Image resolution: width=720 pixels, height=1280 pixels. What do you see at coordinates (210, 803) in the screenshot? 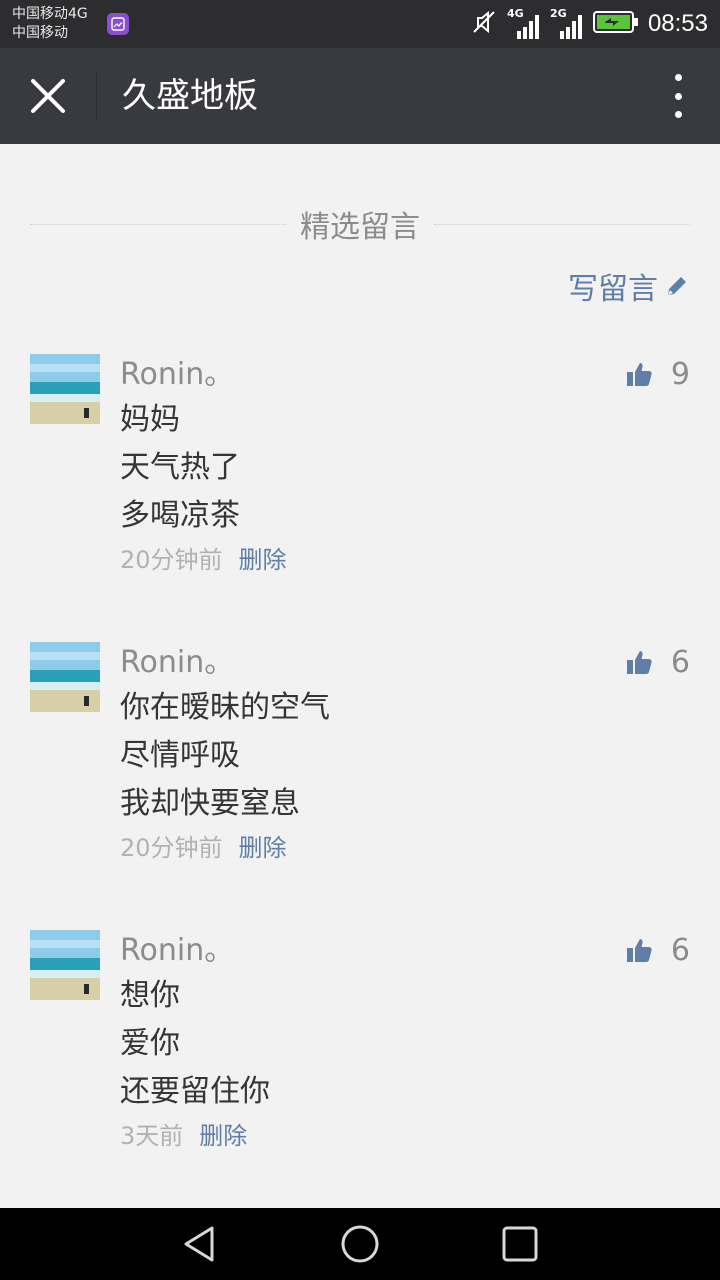
I see `comment-text-line: 我却快要窒息` at bounding box center [210, 803].